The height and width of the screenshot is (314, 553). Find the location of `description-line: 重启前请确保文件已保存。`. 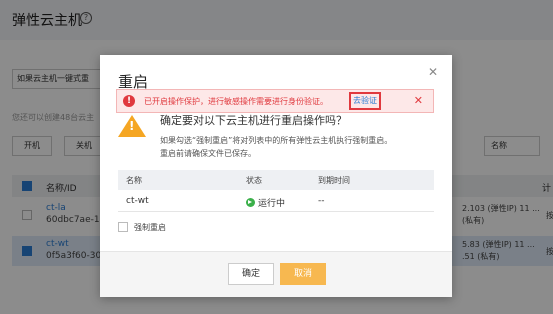

description-line: 重启前请确保文件已保存。 is located at coordinates (208, 153).